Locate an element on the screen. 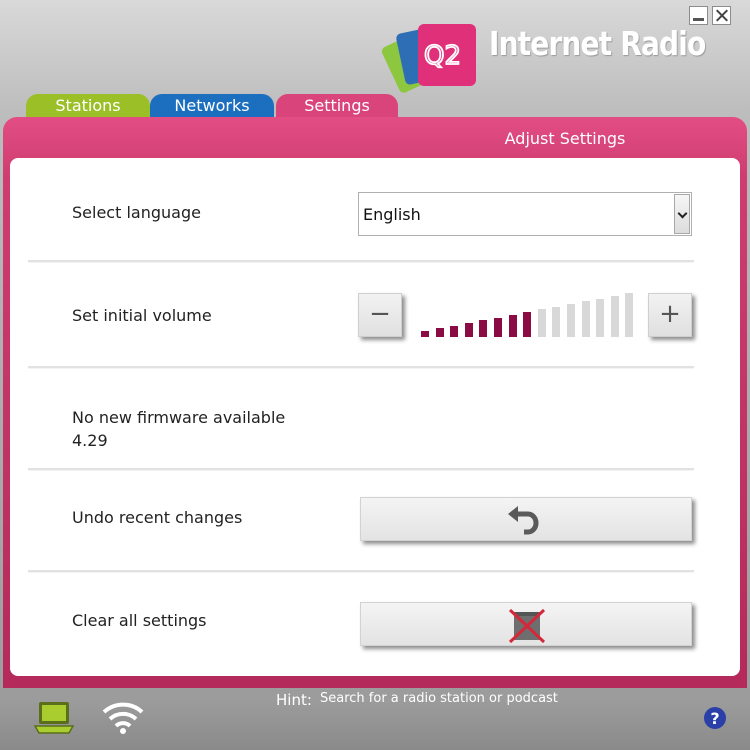 The width and height of the screenshot is (750, 750). clear-label: Clear all settings is located at coordinates (139, 620).